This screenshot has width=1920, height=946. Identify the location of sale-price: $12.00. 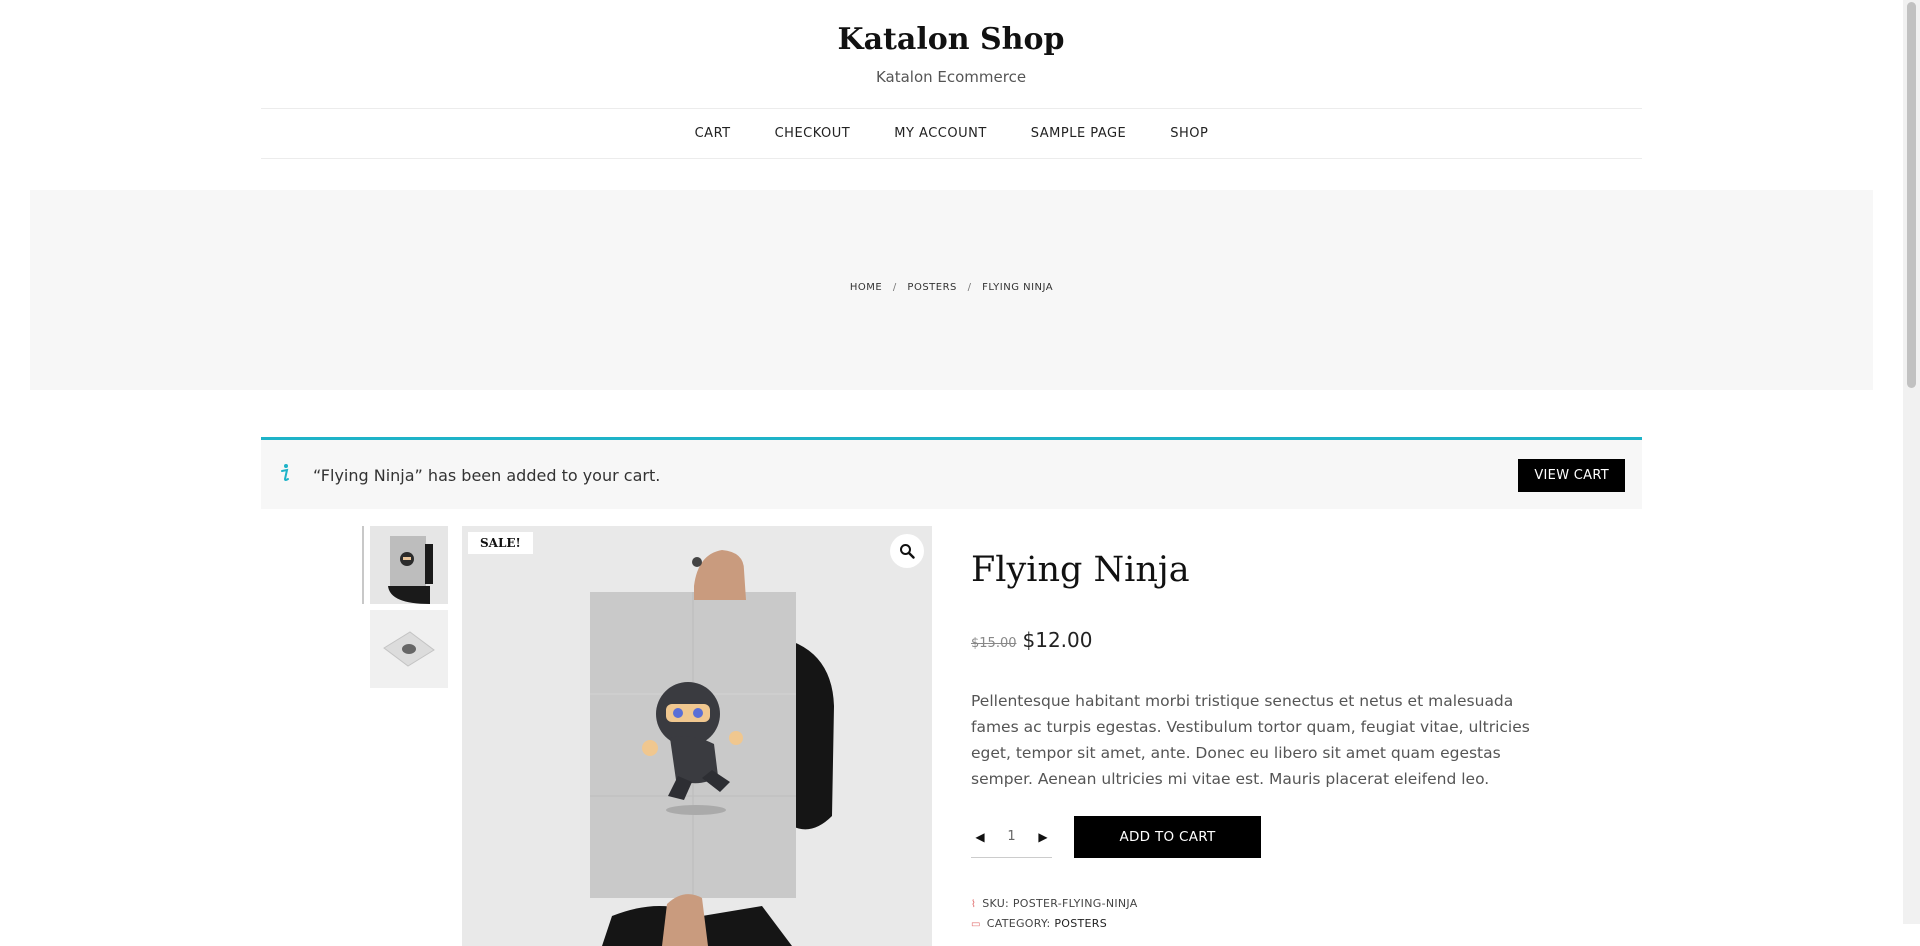
(1057, 640).